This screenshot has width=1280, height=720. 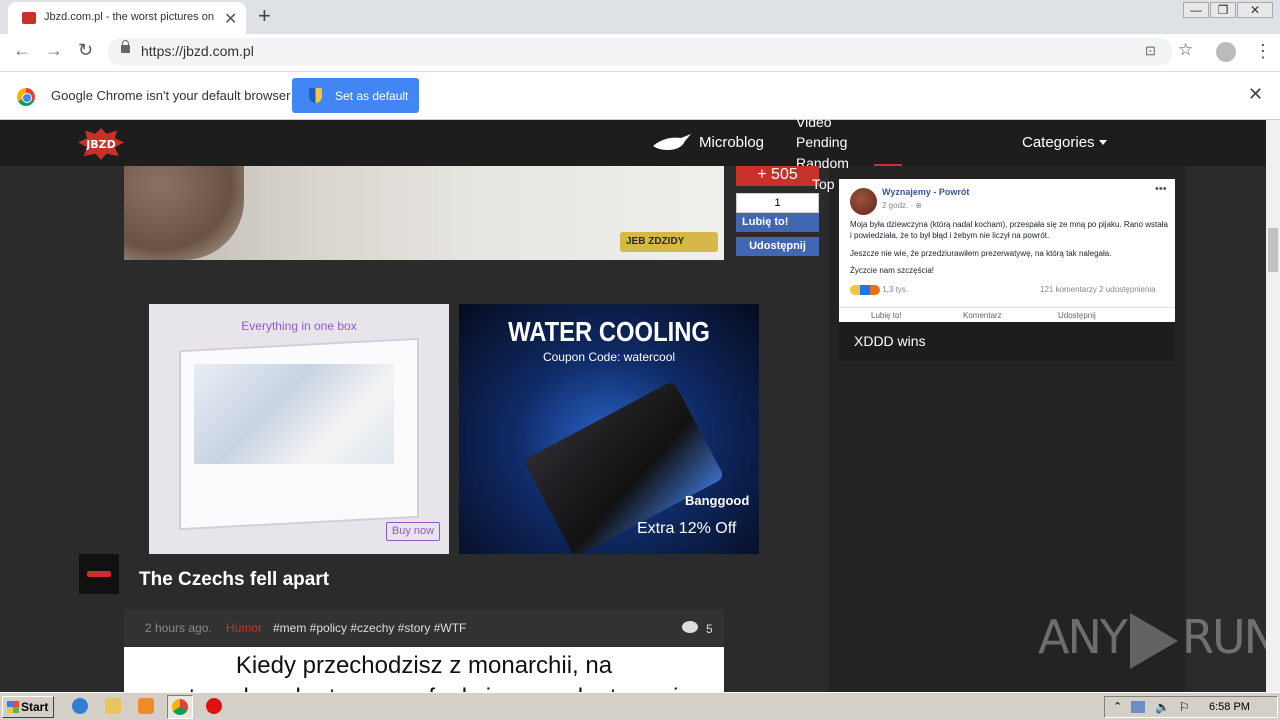 What do you see at coordinates (22, 50) in the screenshot?
I see `back-arrow-icon: ←` at bounding box center [22, 50].